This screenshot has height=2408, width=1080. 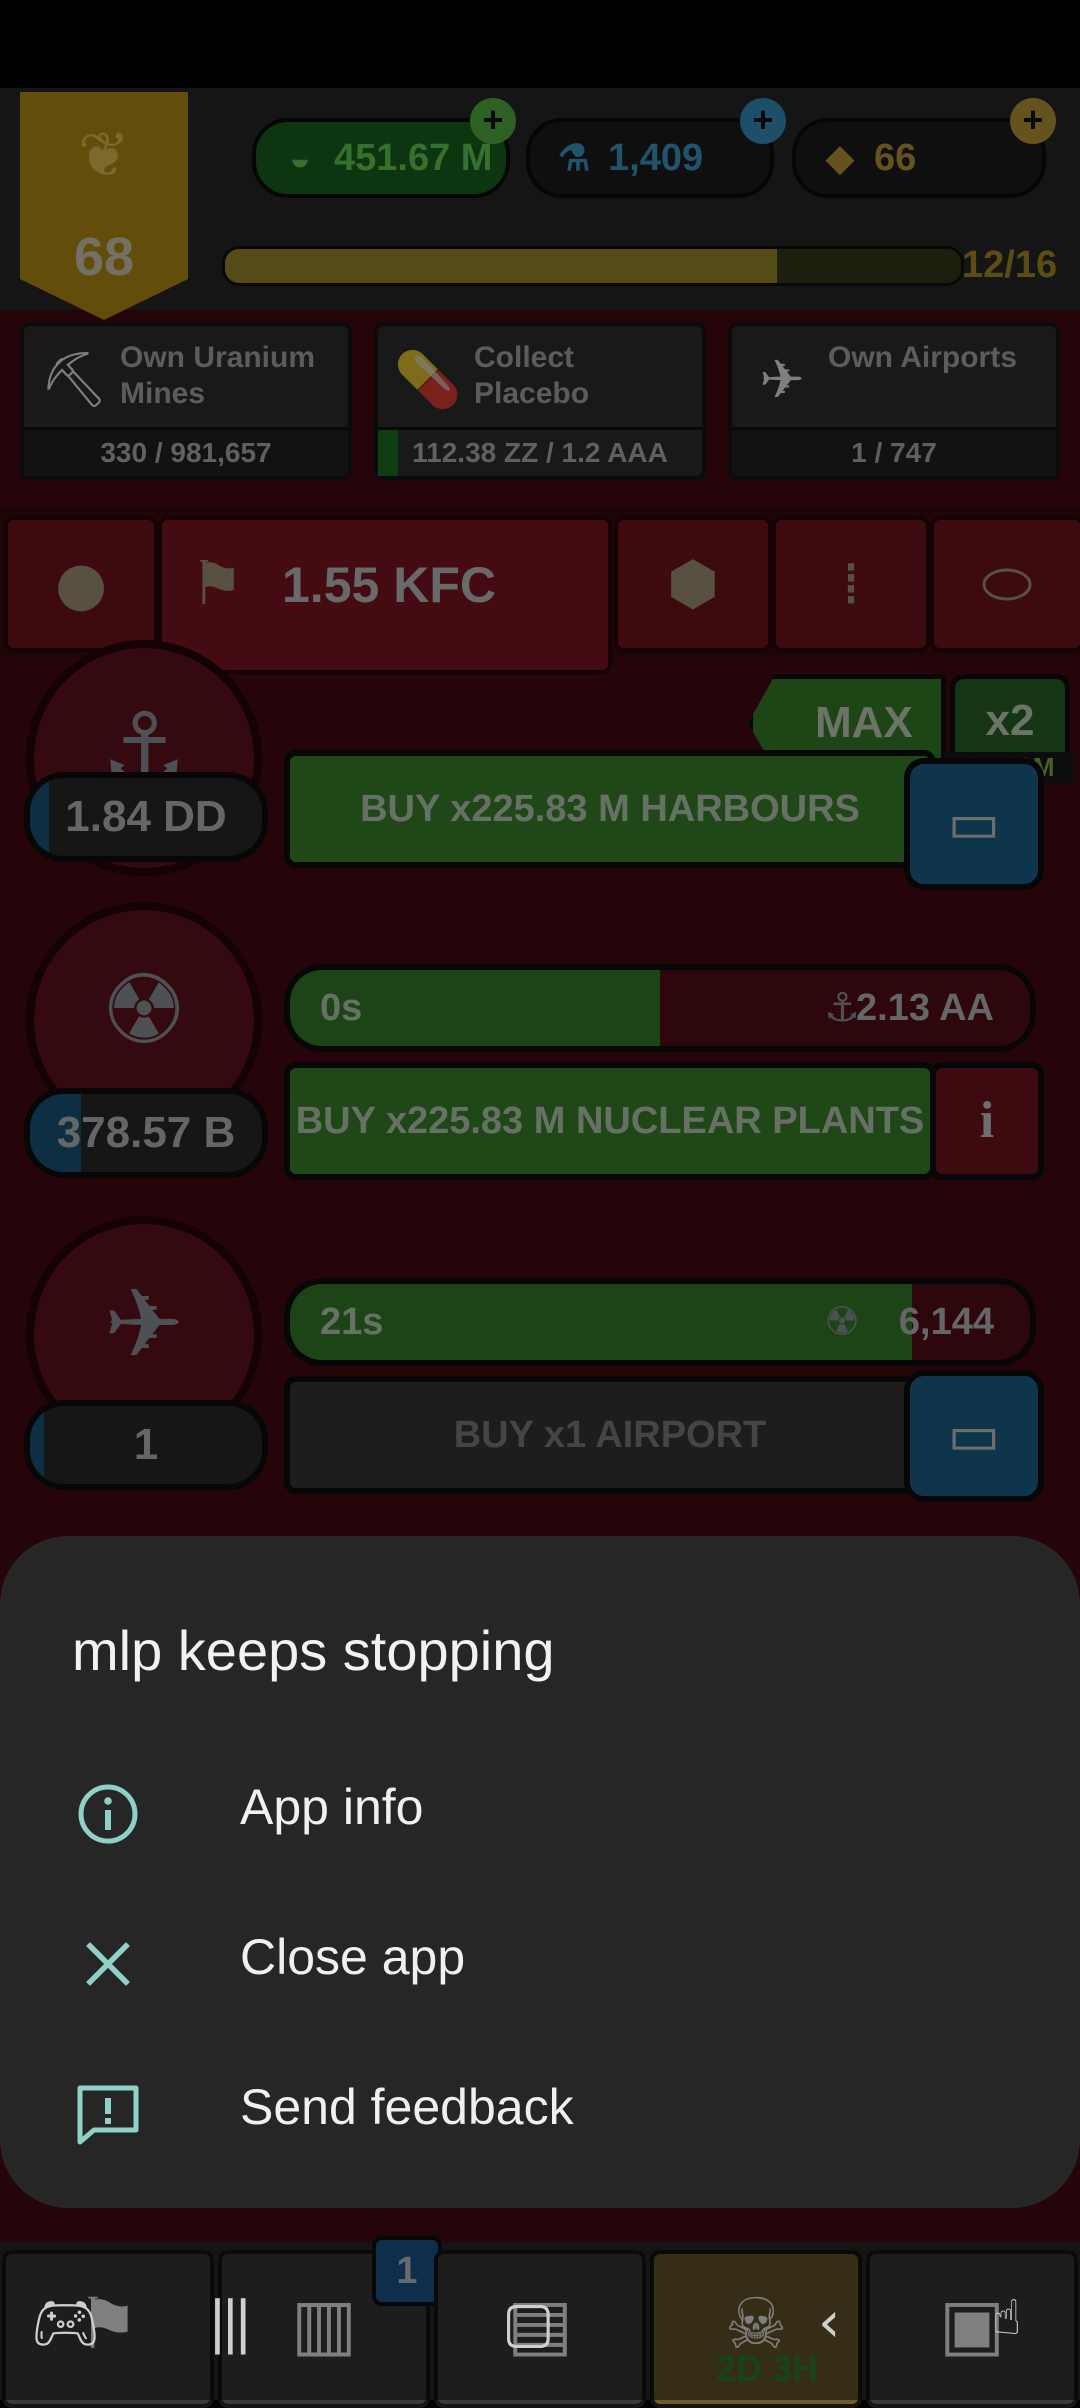 I want to click on close-icon, so click(x=108, y=1964).